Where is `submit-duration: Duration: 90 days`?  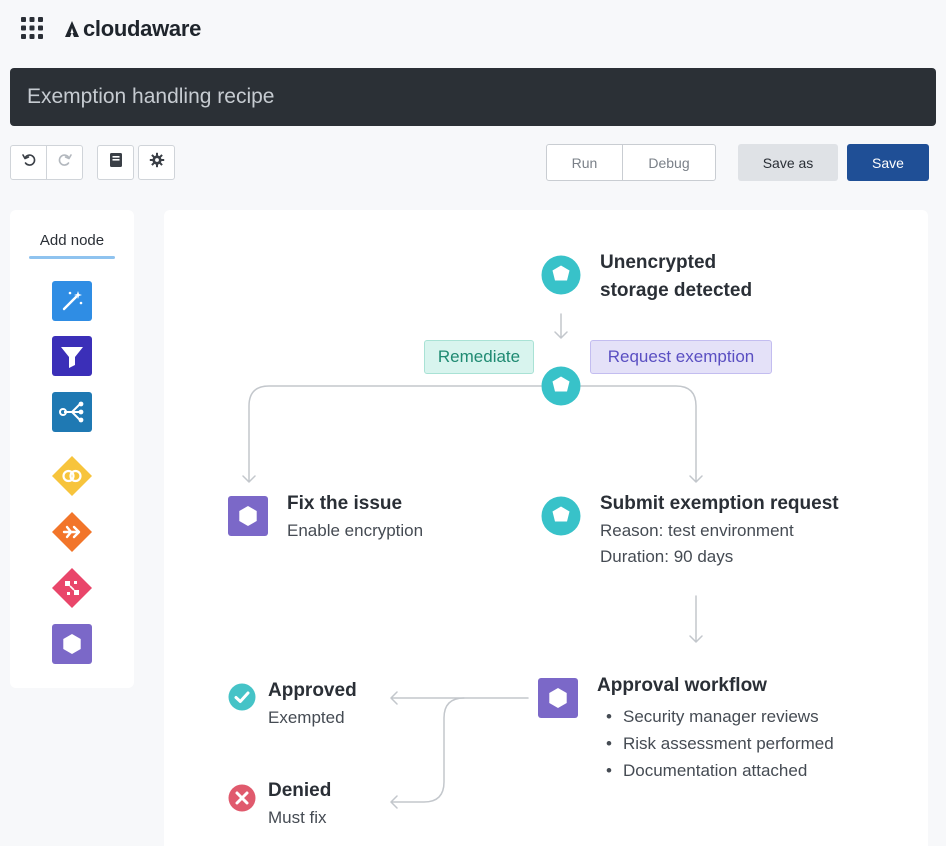
submit-duration: Duration: 90 days is located at coordinates (667, 556).